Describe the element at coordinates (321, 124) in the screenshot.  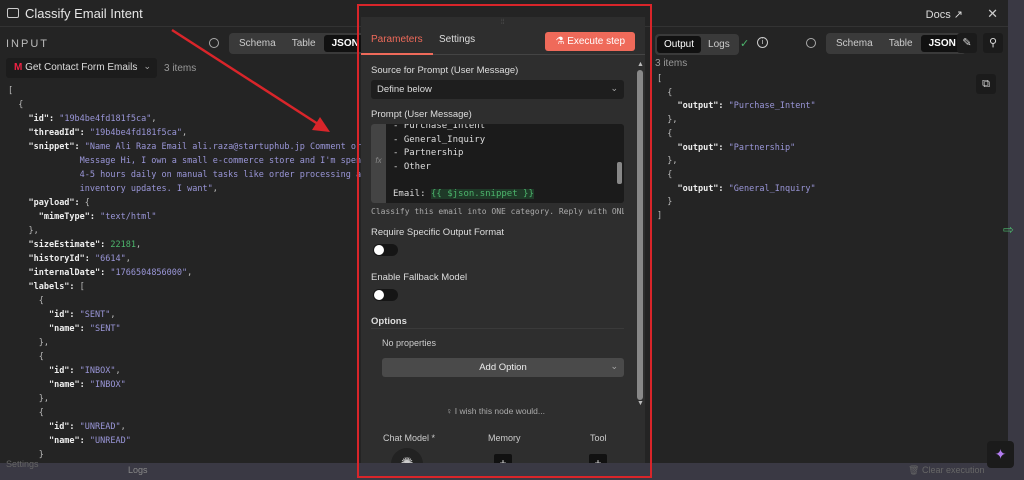
I see `arrow-head` at that location.